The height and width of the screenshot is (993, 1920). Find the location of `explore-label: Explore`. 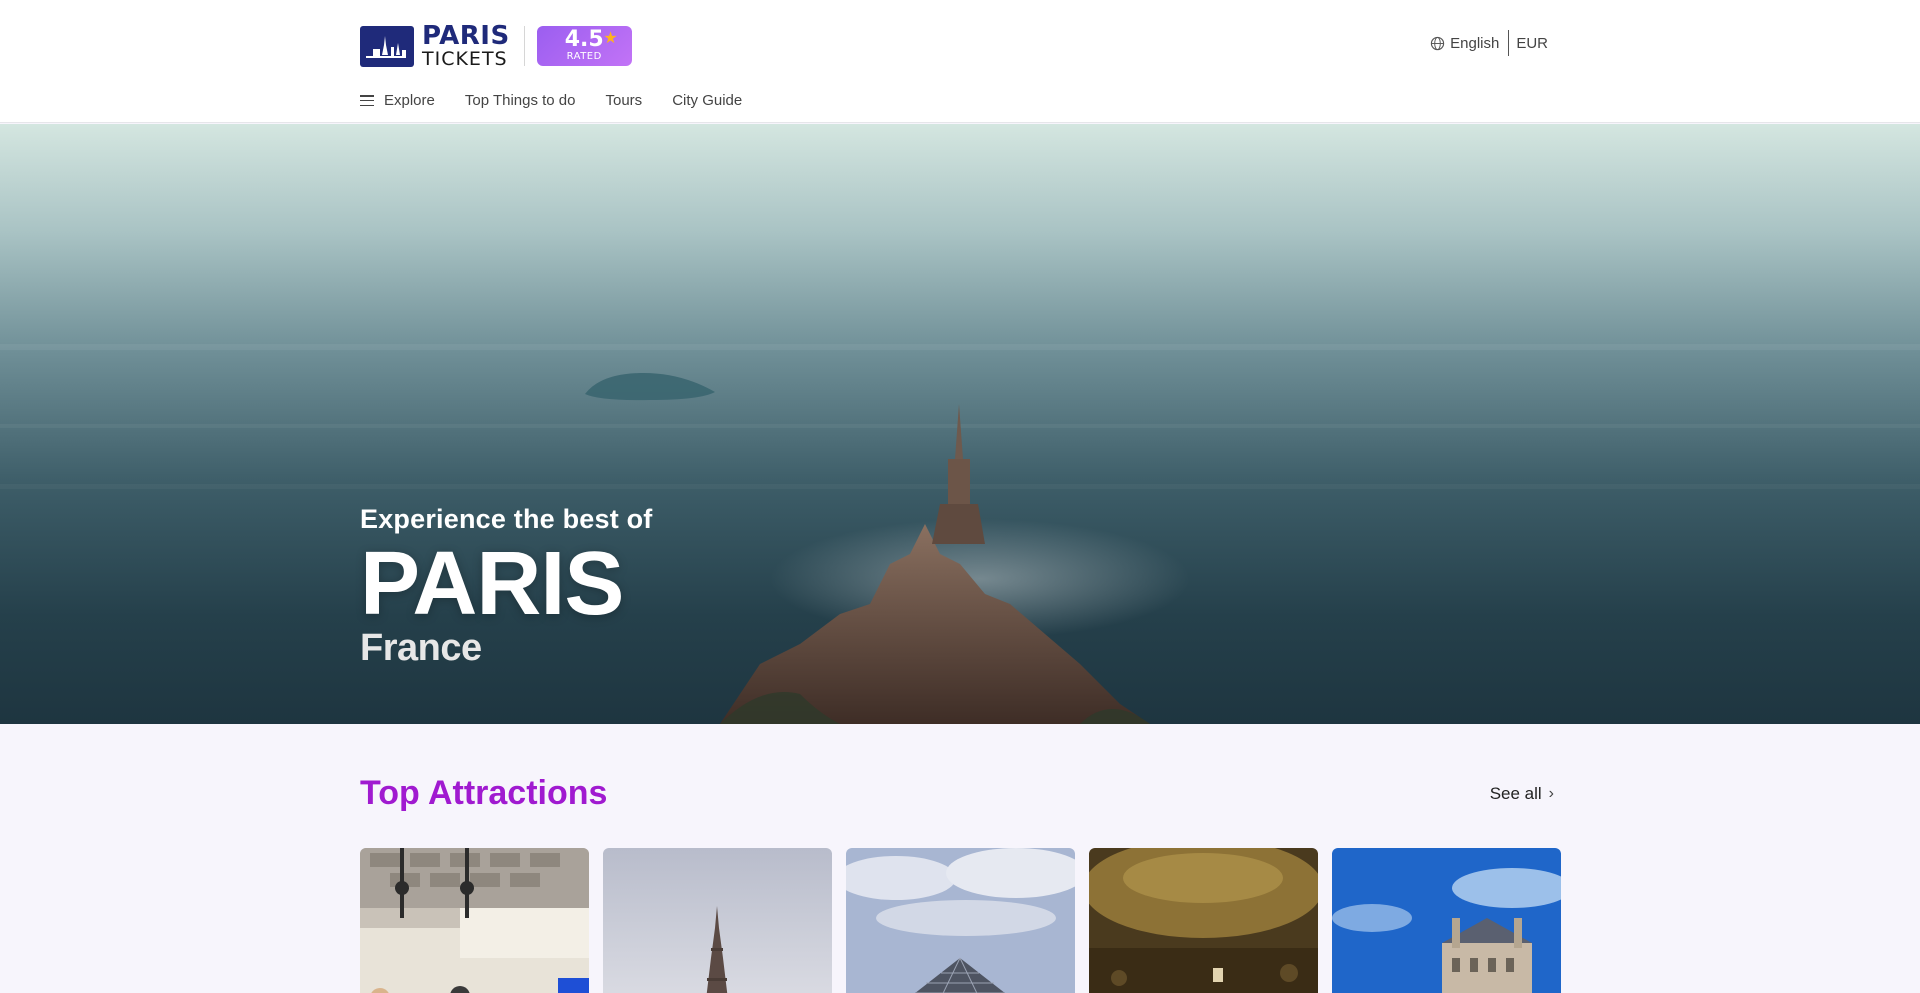

explore-label: Explore is located at coordinates (409, 100).